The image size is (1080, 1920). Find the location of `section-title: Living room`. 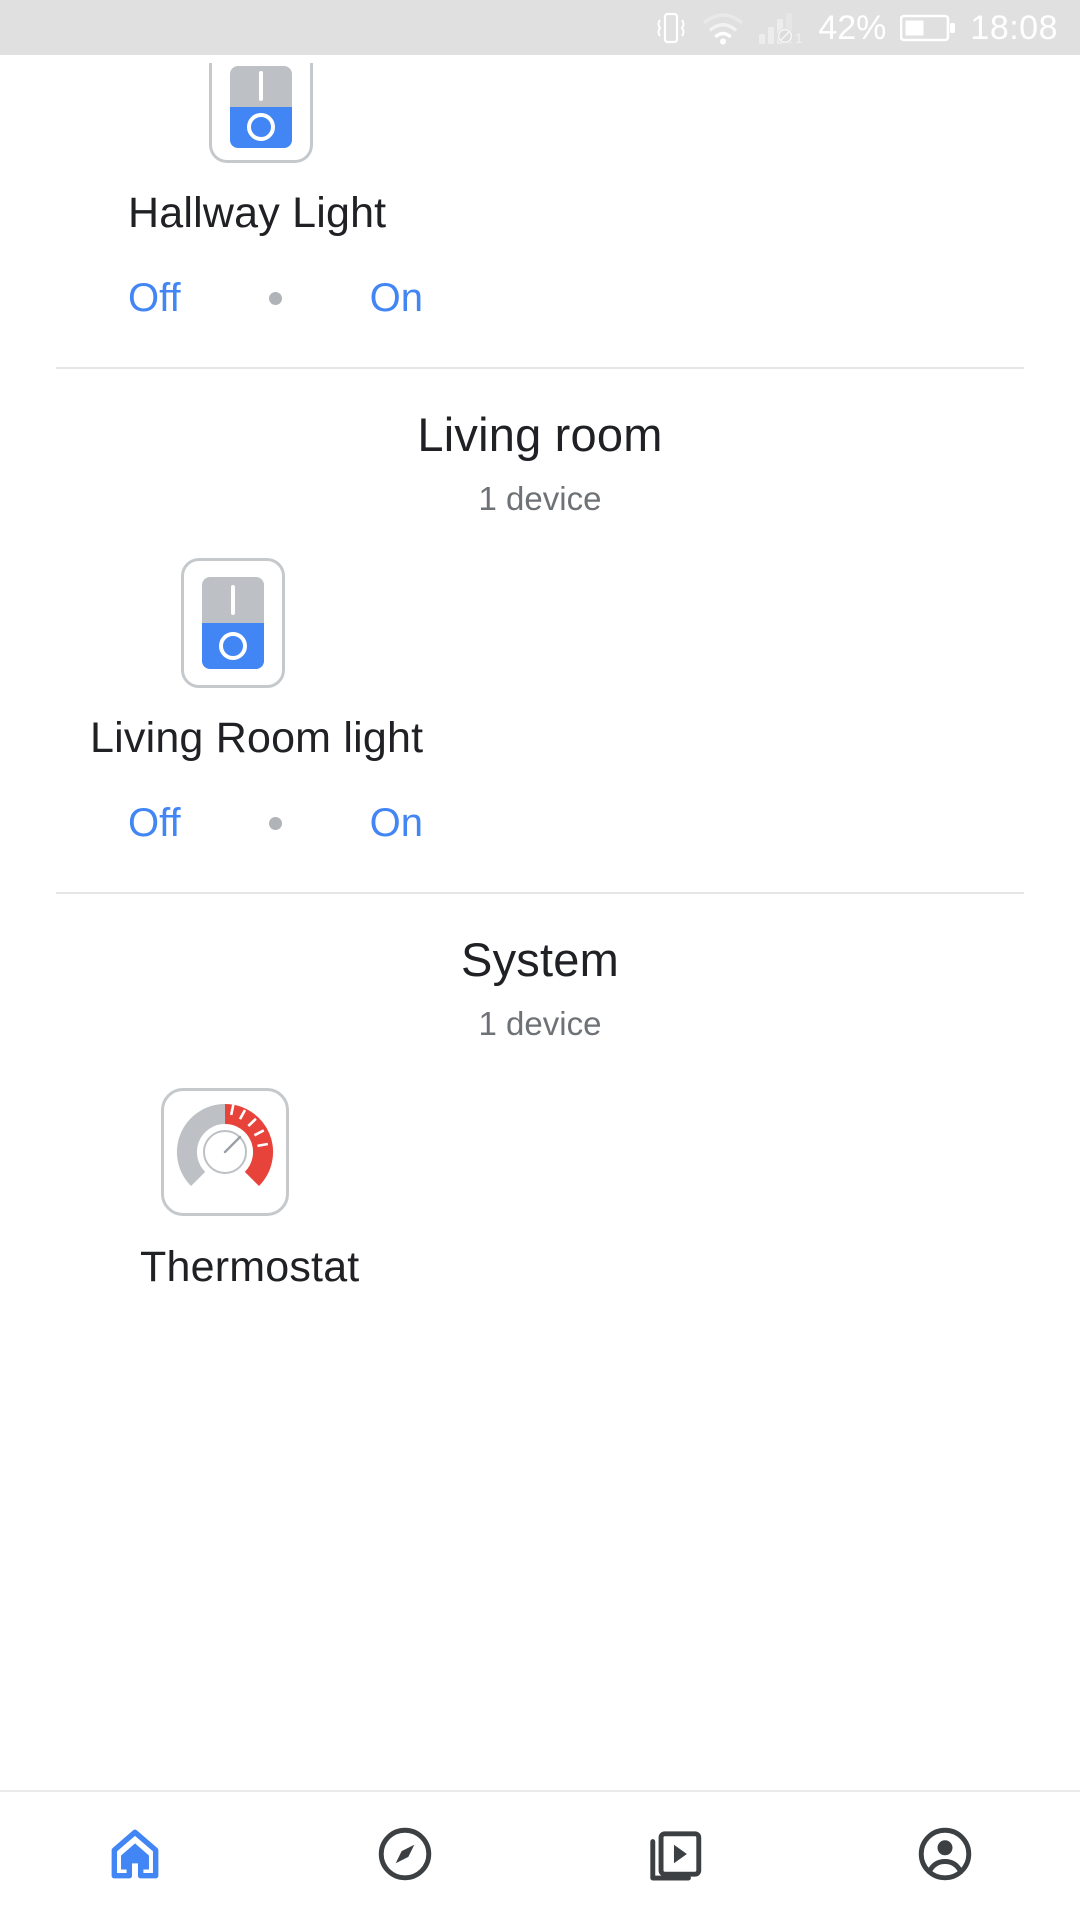

section-title: Living room is located at coordinates (540, 434).